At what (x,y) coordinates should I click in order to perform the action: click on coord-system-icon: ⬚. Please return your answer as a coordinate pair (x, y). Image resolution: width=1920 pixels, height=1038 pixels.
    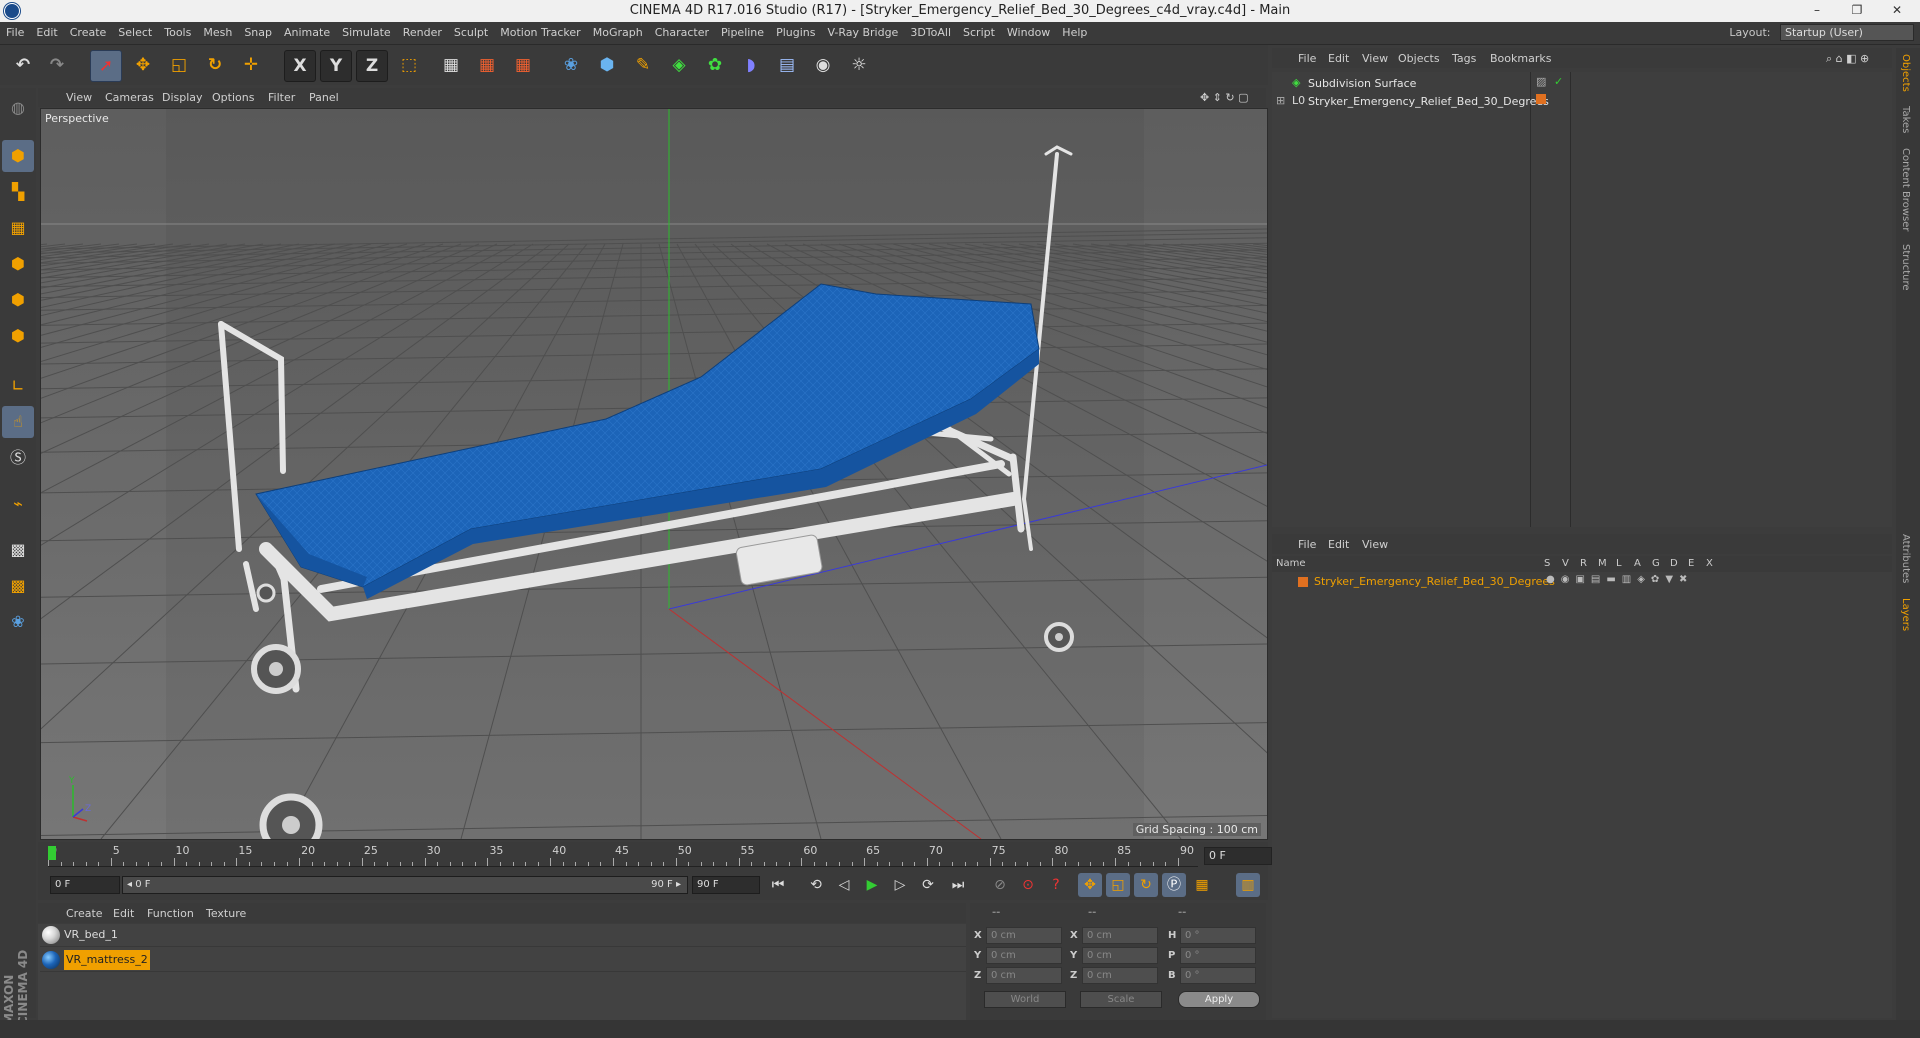
    Looking at the image, I should click on (409, 65).